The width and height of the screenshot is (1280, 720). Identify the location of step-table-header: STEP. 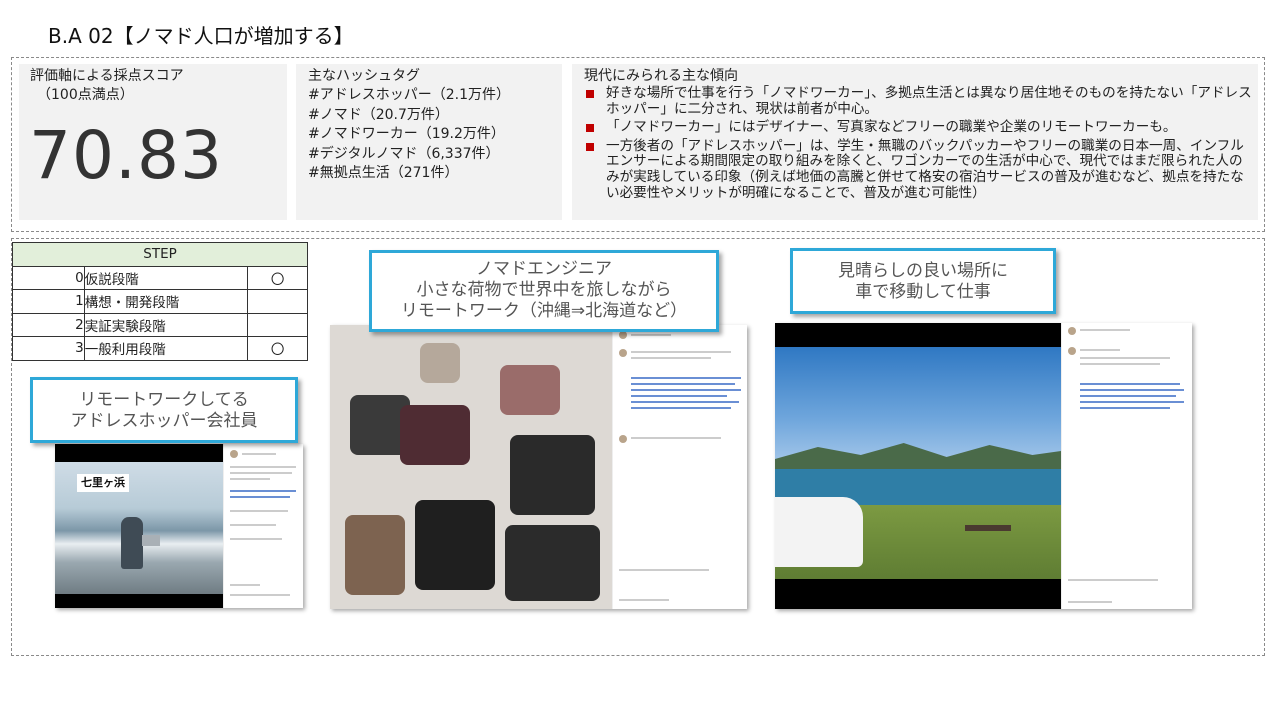
(160, 254).